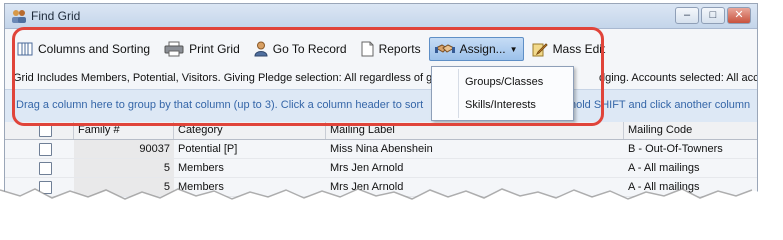 This screenshot has width=783, height=240. Describe the element at coordinates (690, 130) in the screenshot. I see `column-header-mailing-code: Mailing Code` at that location.